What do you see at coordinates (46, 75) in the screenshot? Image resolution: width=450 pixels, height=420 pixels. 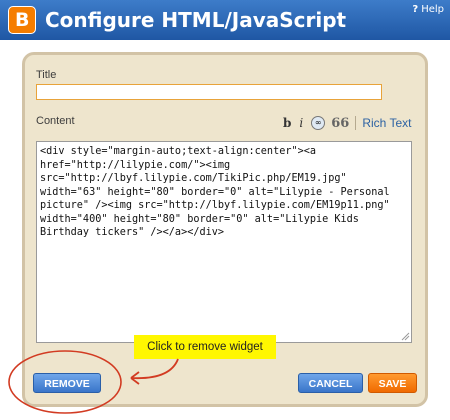 I see `title-label: Title` at bounding box center [46, 75].